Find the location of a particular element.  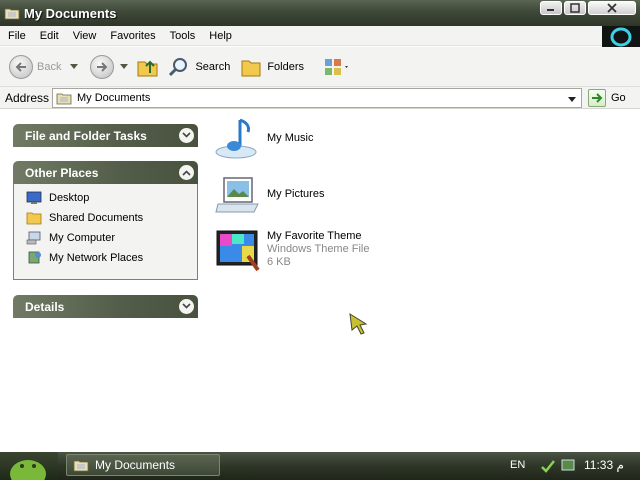

minimize-button is located at coordinates (551, 8).